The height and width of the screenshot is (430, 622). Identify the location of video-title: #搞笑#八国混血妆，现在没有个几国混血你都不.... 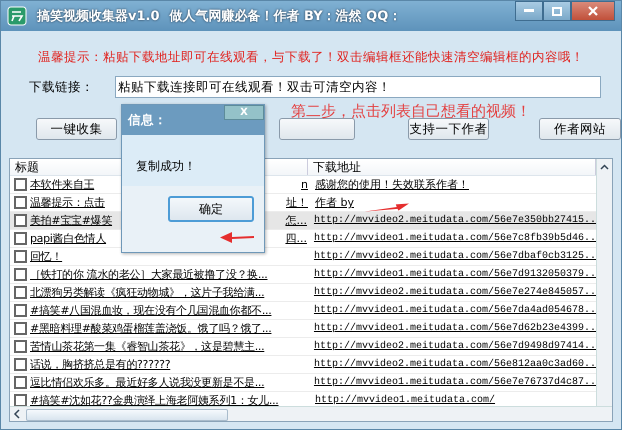
(151, 310).